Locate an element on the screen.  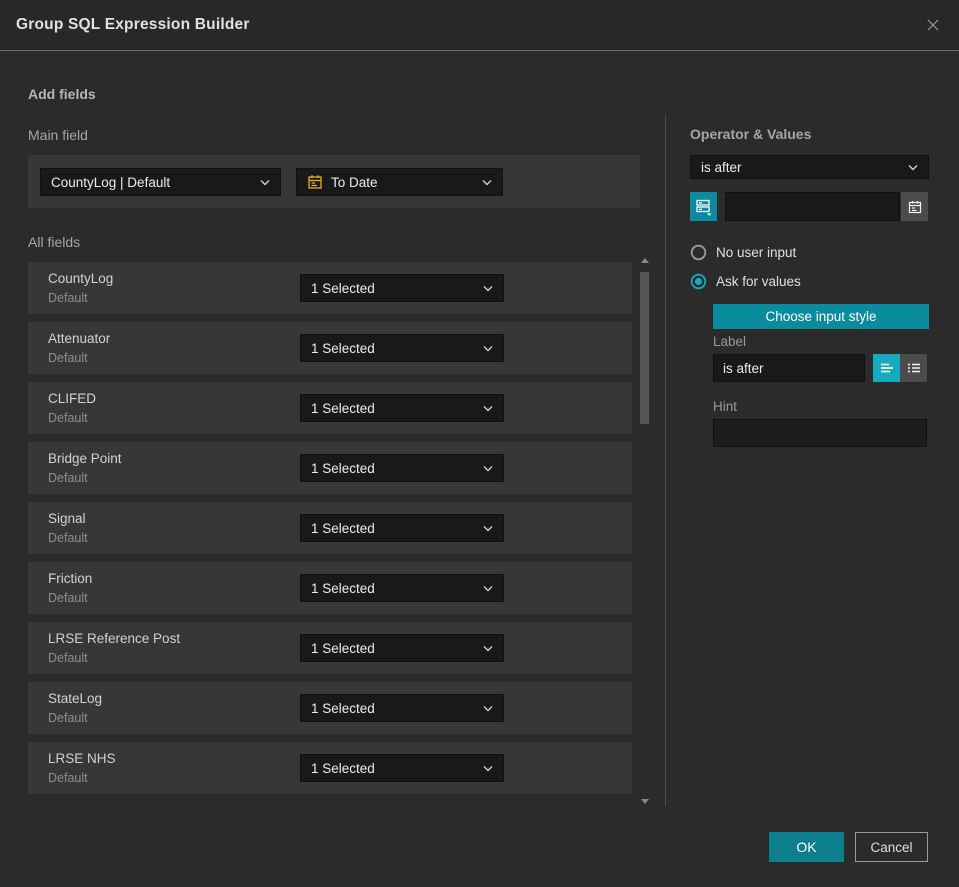
main-field-date-select-value: To Date is located at coordinates (354, 182).